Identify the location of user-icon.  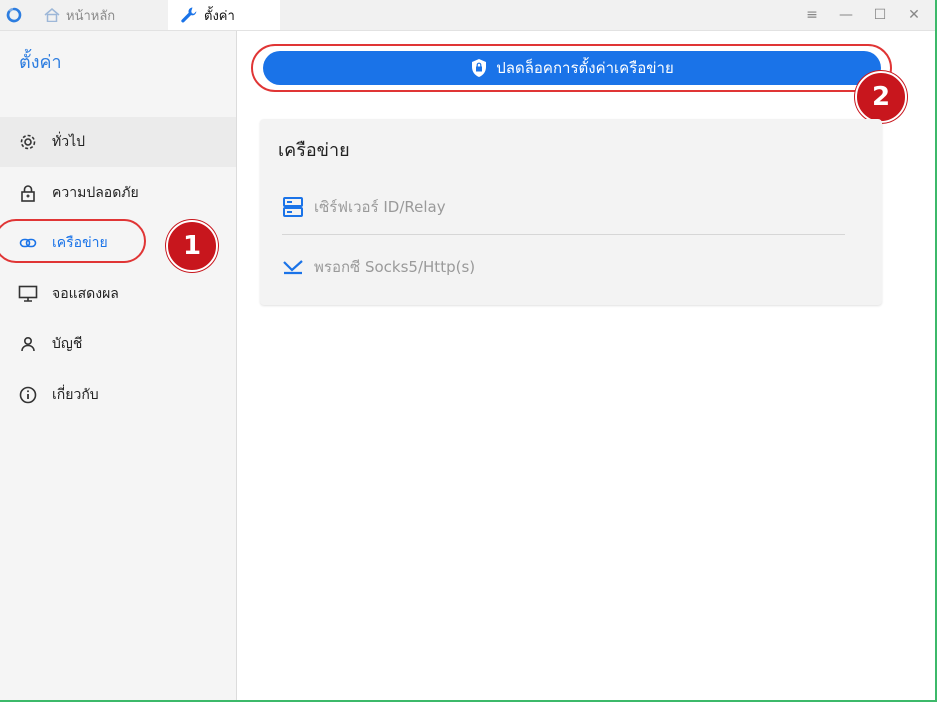
(28, 344).